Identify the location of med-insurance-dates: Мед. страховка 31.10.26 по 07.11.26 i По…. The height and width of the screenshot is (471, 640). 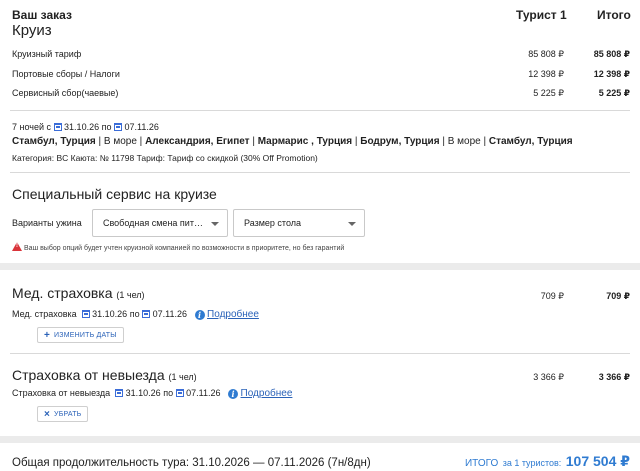
(135, 314).